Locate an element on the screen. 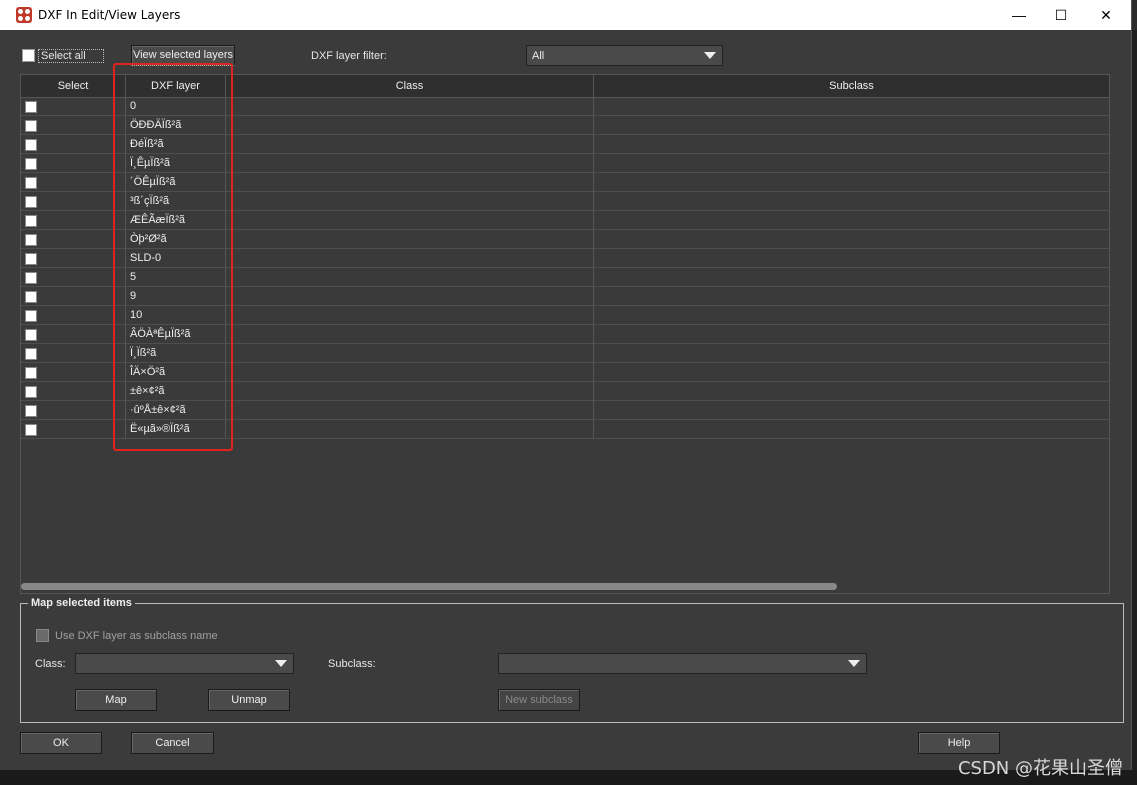  use-dxf-layer-checkbox is located at coordinates (42, 637).